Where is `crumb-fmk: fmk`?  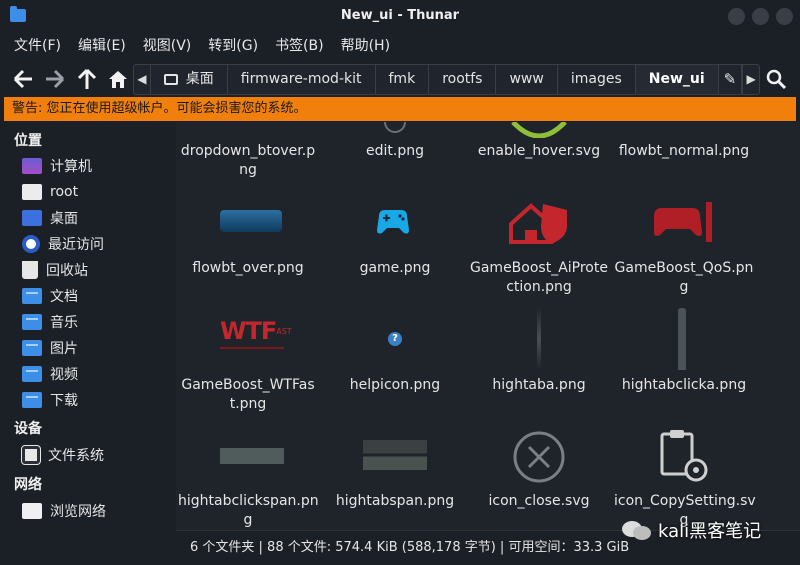 crumb-fmk: fmk is located at coordinates (403, 79).